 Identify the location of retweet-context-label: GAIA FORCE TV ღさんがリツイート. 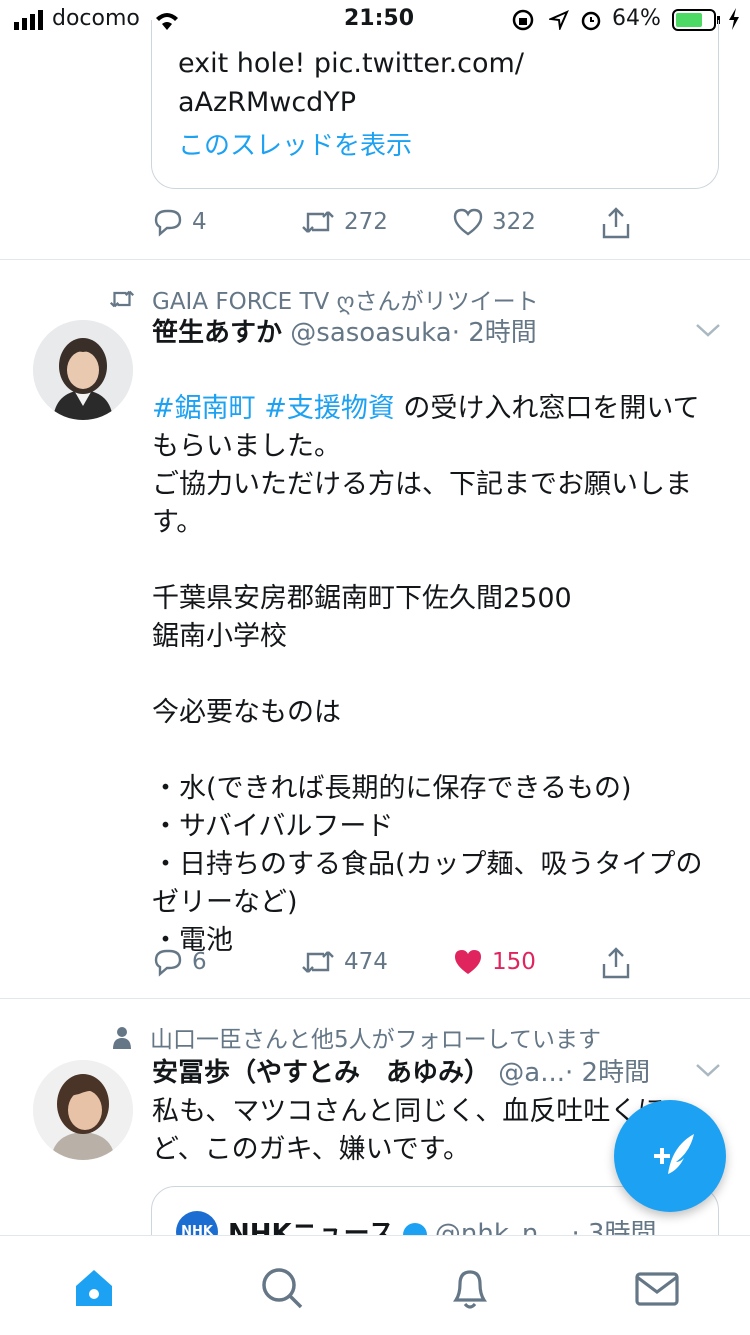
(345, 302).